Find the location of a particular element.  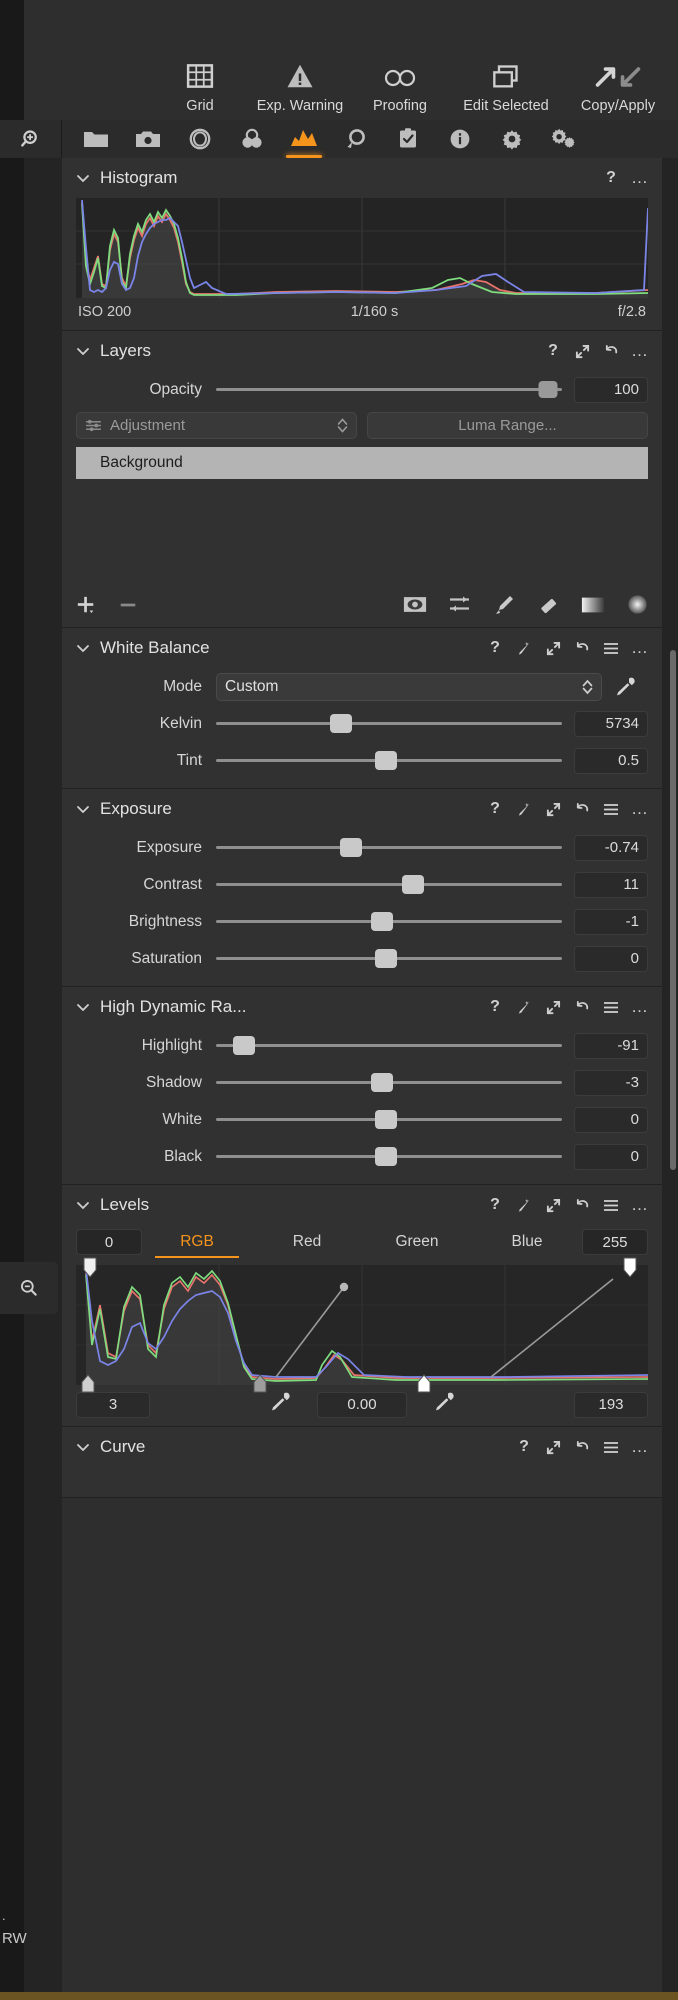

levels-black-picker is located at coordinates (280, 1404).